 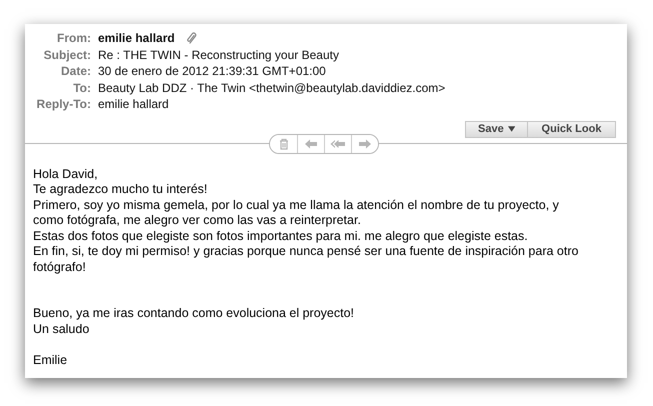 I want to click on message-line: Un saludo, so click(x=61, y=329).